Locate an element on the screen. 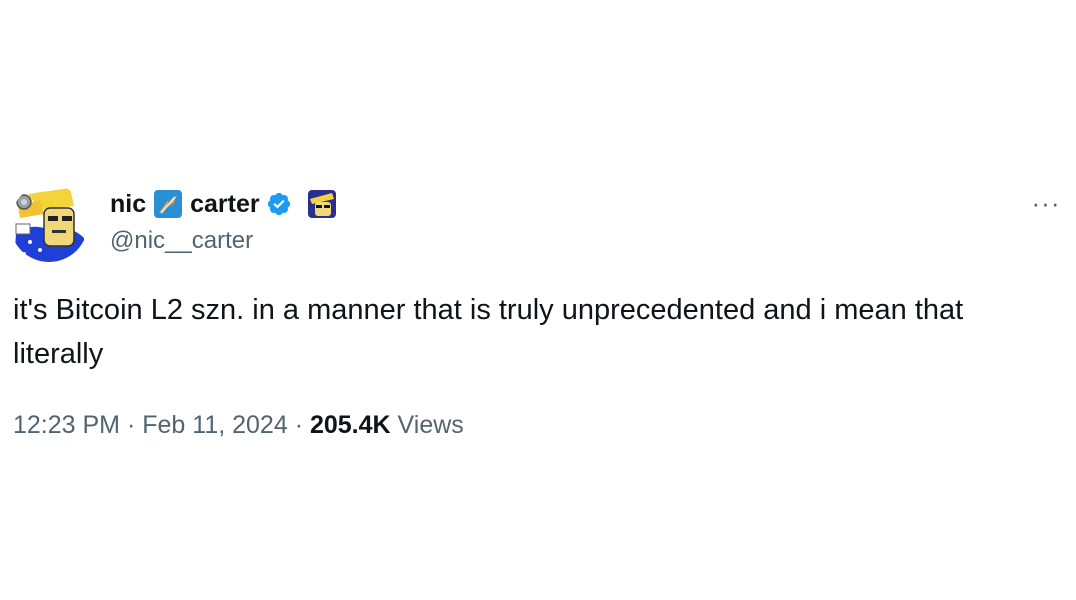 The image size is (1076, 600). views-link: 205.4K Views is located at coordinates (387, 425).